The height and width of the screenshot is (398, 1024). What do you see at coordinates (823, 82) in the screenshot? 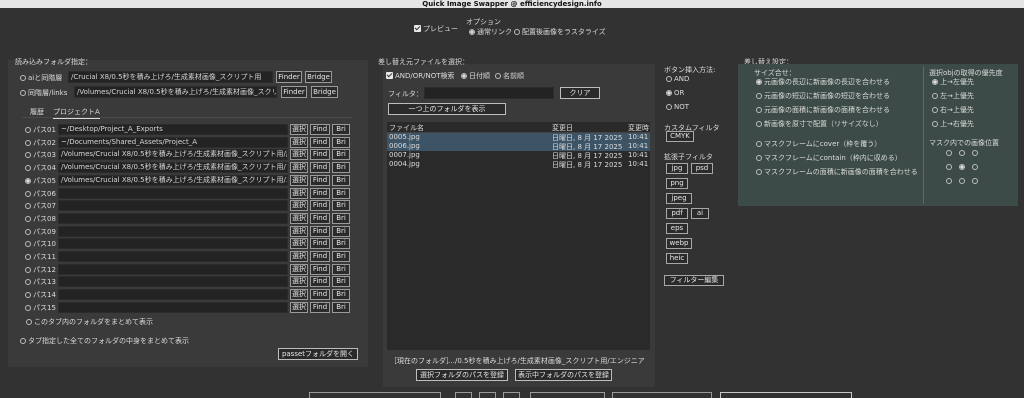
I see `fit-long-side: 元画像の長辺に新画像の長辺を合わせる` at bounding box center [823, 82].